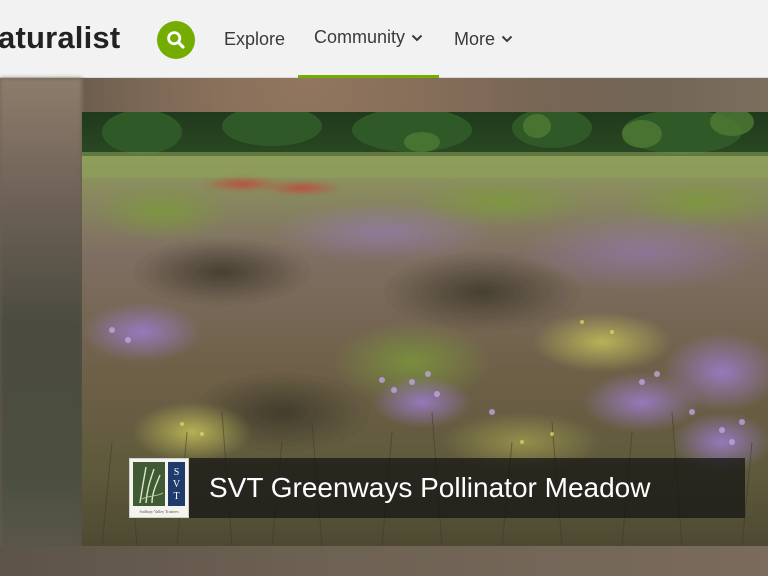 The width and height of the screenshot is (768, 576). Describe the element at coordinates (360, 37) in the screenshot. I see `nav-community-label: Community` at that location.